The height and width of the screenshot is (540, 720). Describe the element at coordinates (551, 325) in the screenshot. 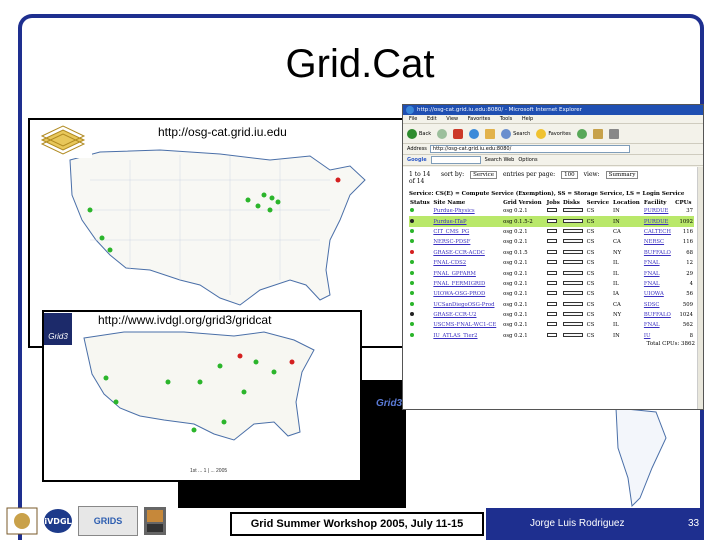

I see `site-row: USCMS-FNAL-WC1-CE osg 0.2.1 CS IL FNAL 562` at that location.